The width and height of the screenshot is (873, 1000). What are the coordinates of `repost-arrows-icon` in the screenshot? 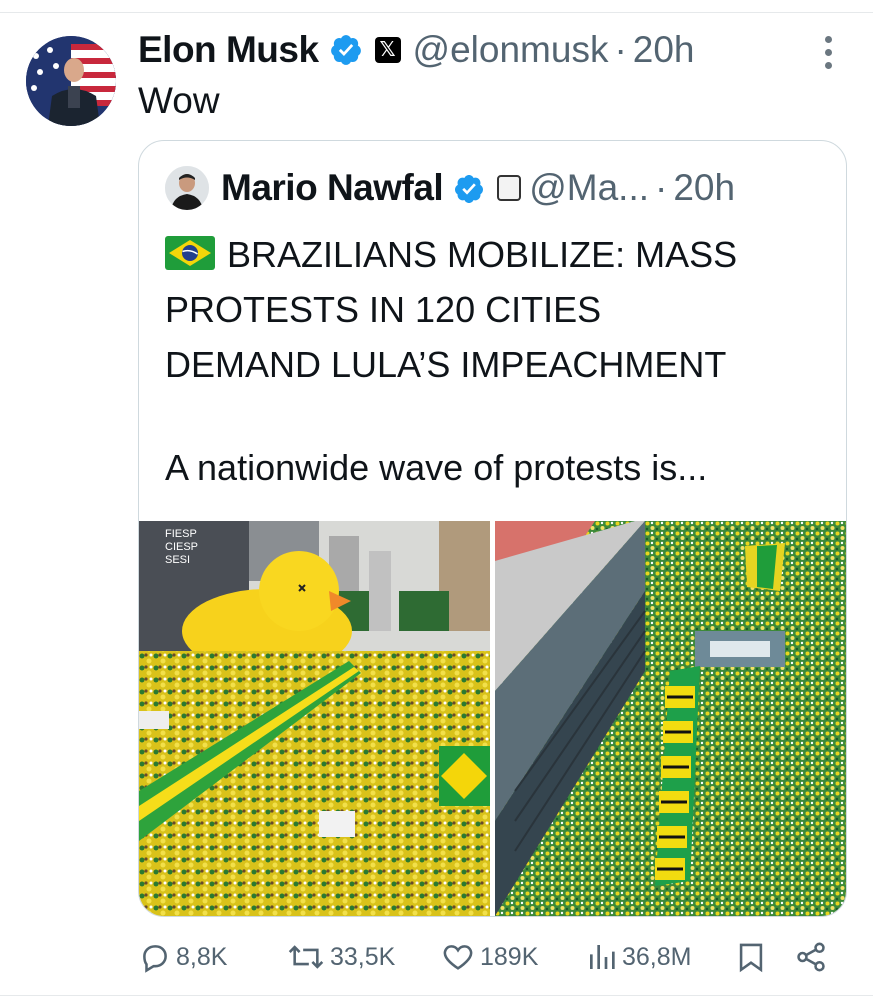 It's located at (306, 957).